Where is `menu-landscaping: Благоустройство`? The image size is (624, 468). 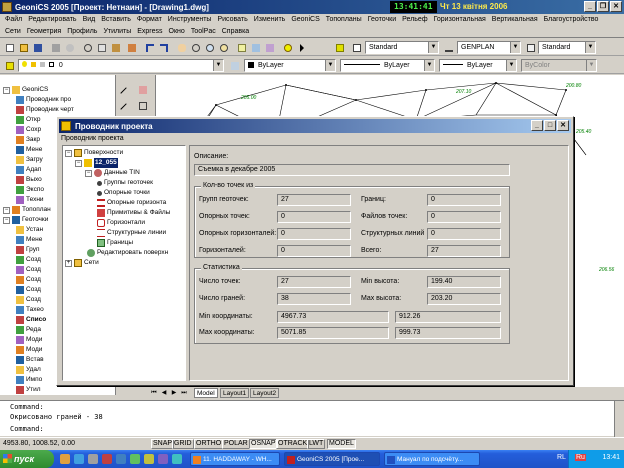 menu-landscaping: Благоустройство is located at coordinates (571, 20).